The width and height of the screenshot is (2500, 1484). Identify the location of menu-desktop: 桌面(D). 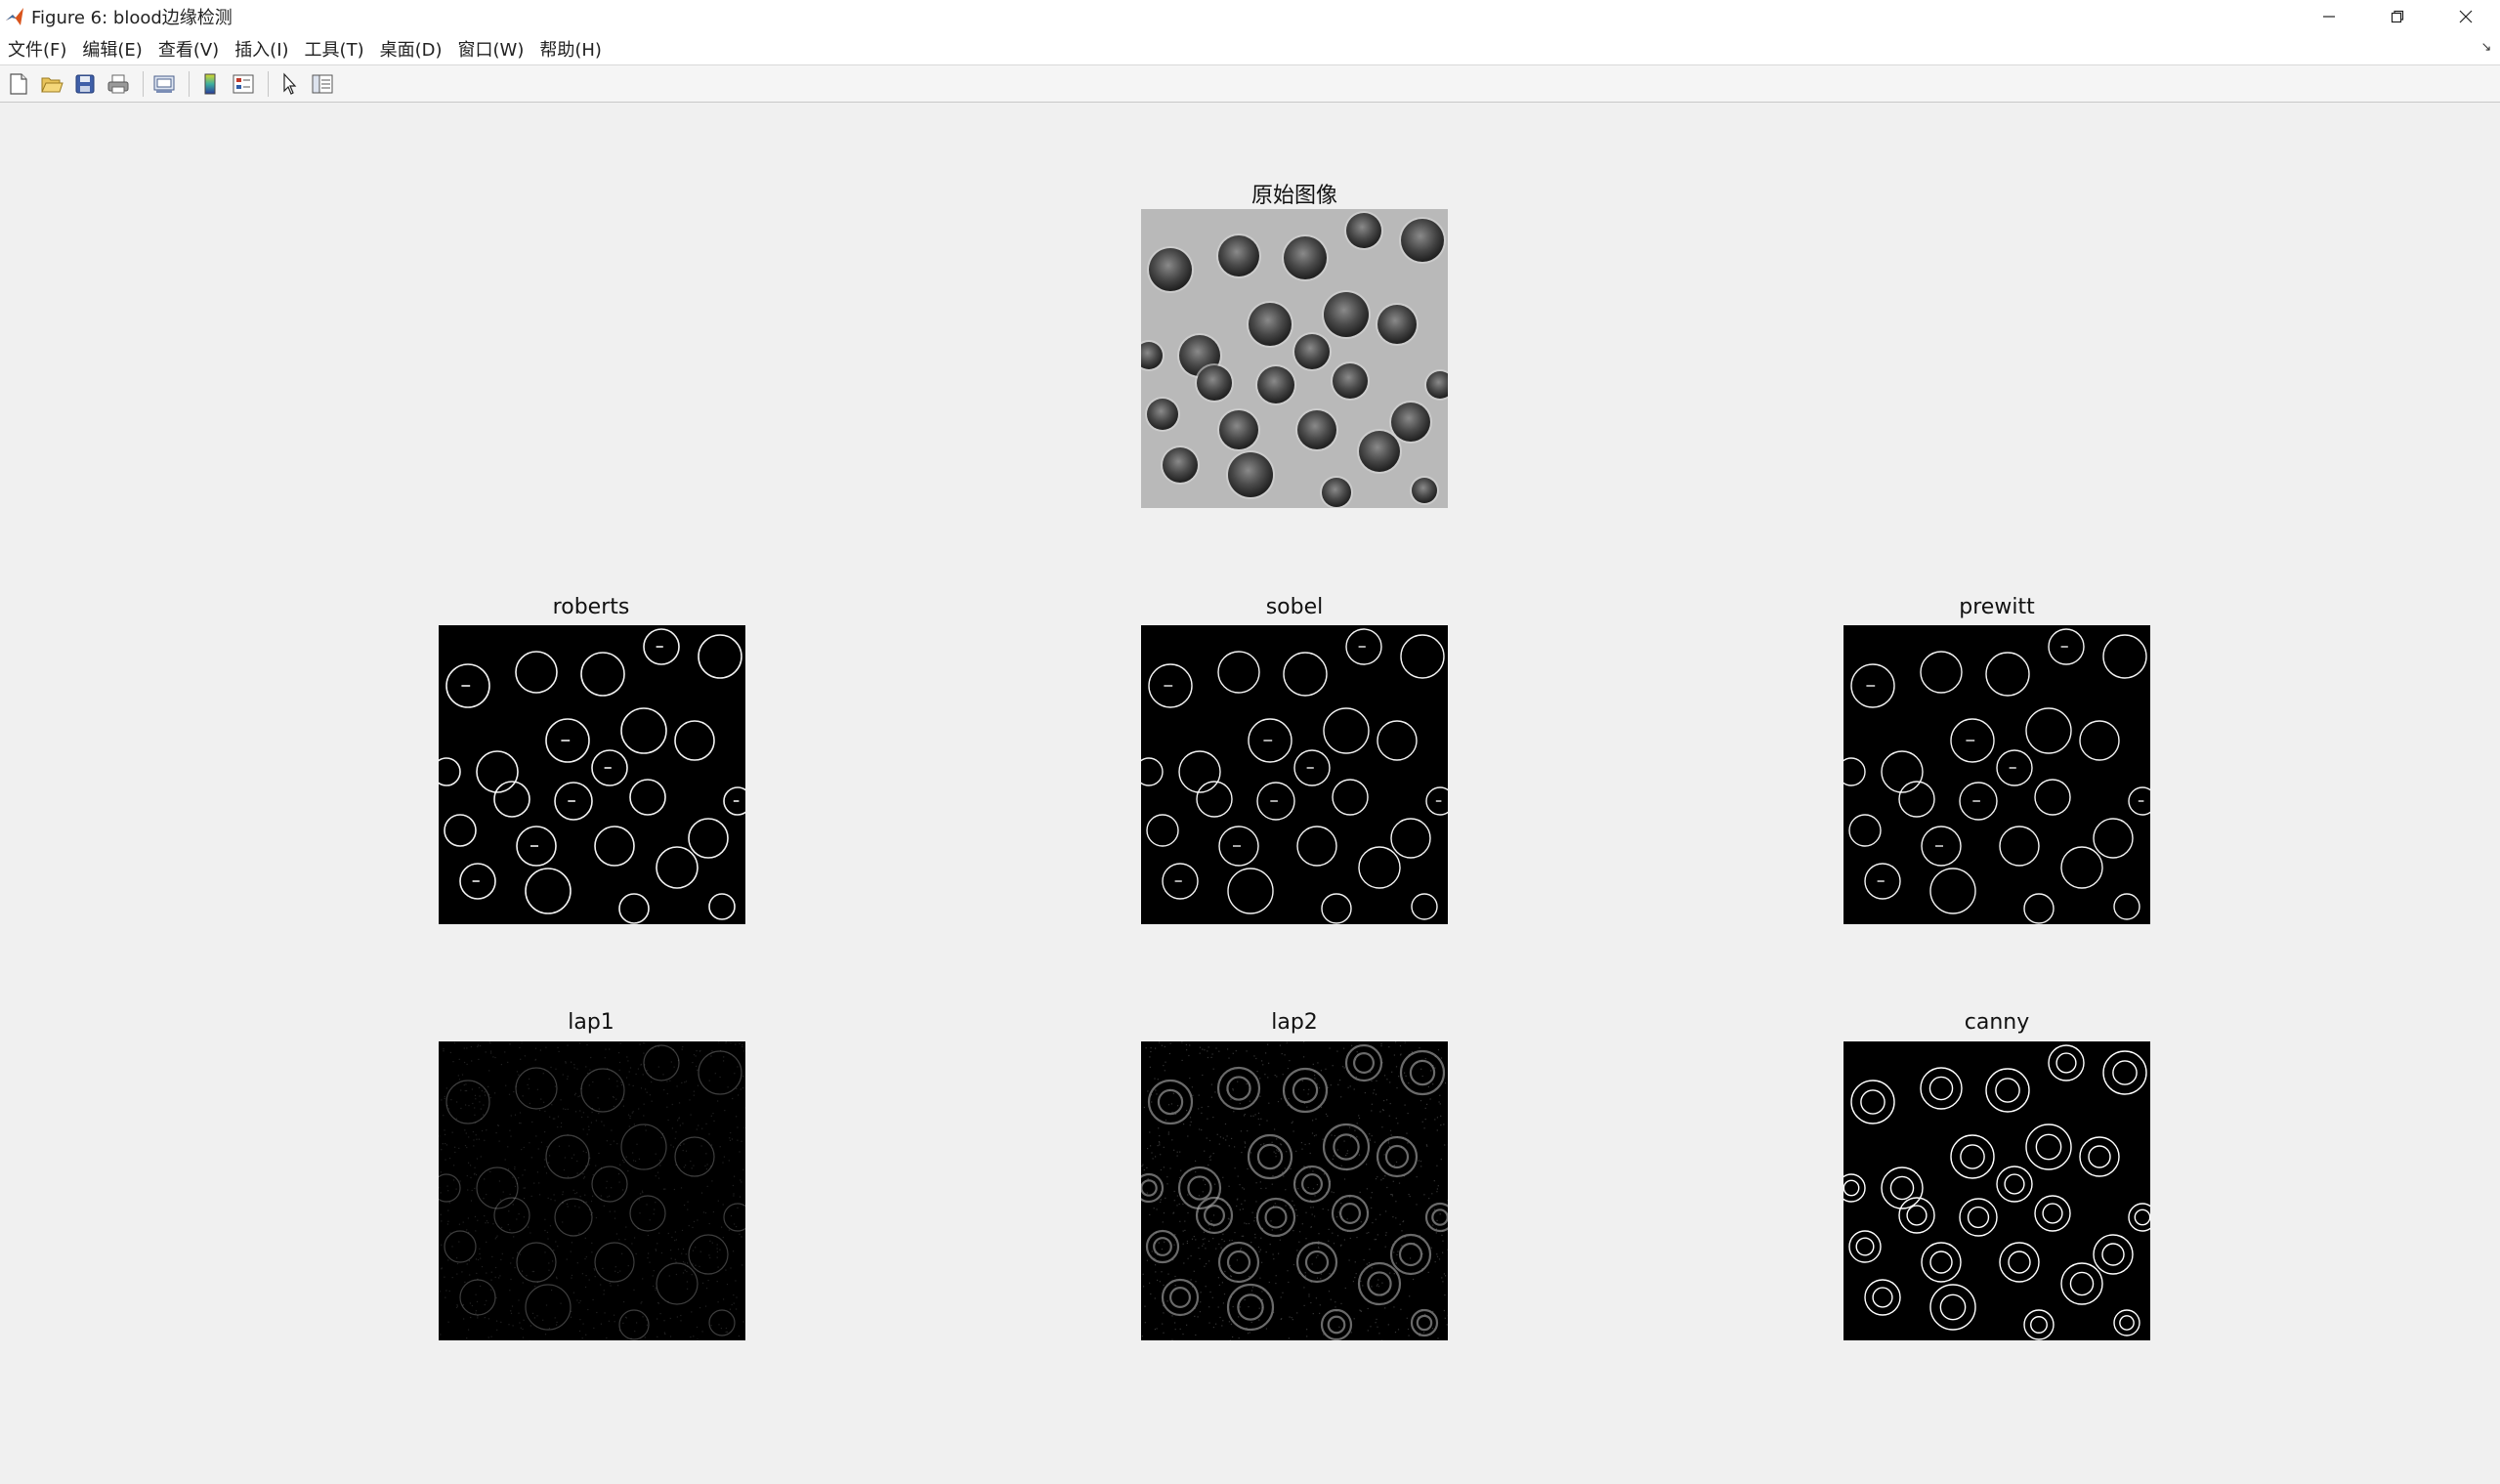
(411, 49).